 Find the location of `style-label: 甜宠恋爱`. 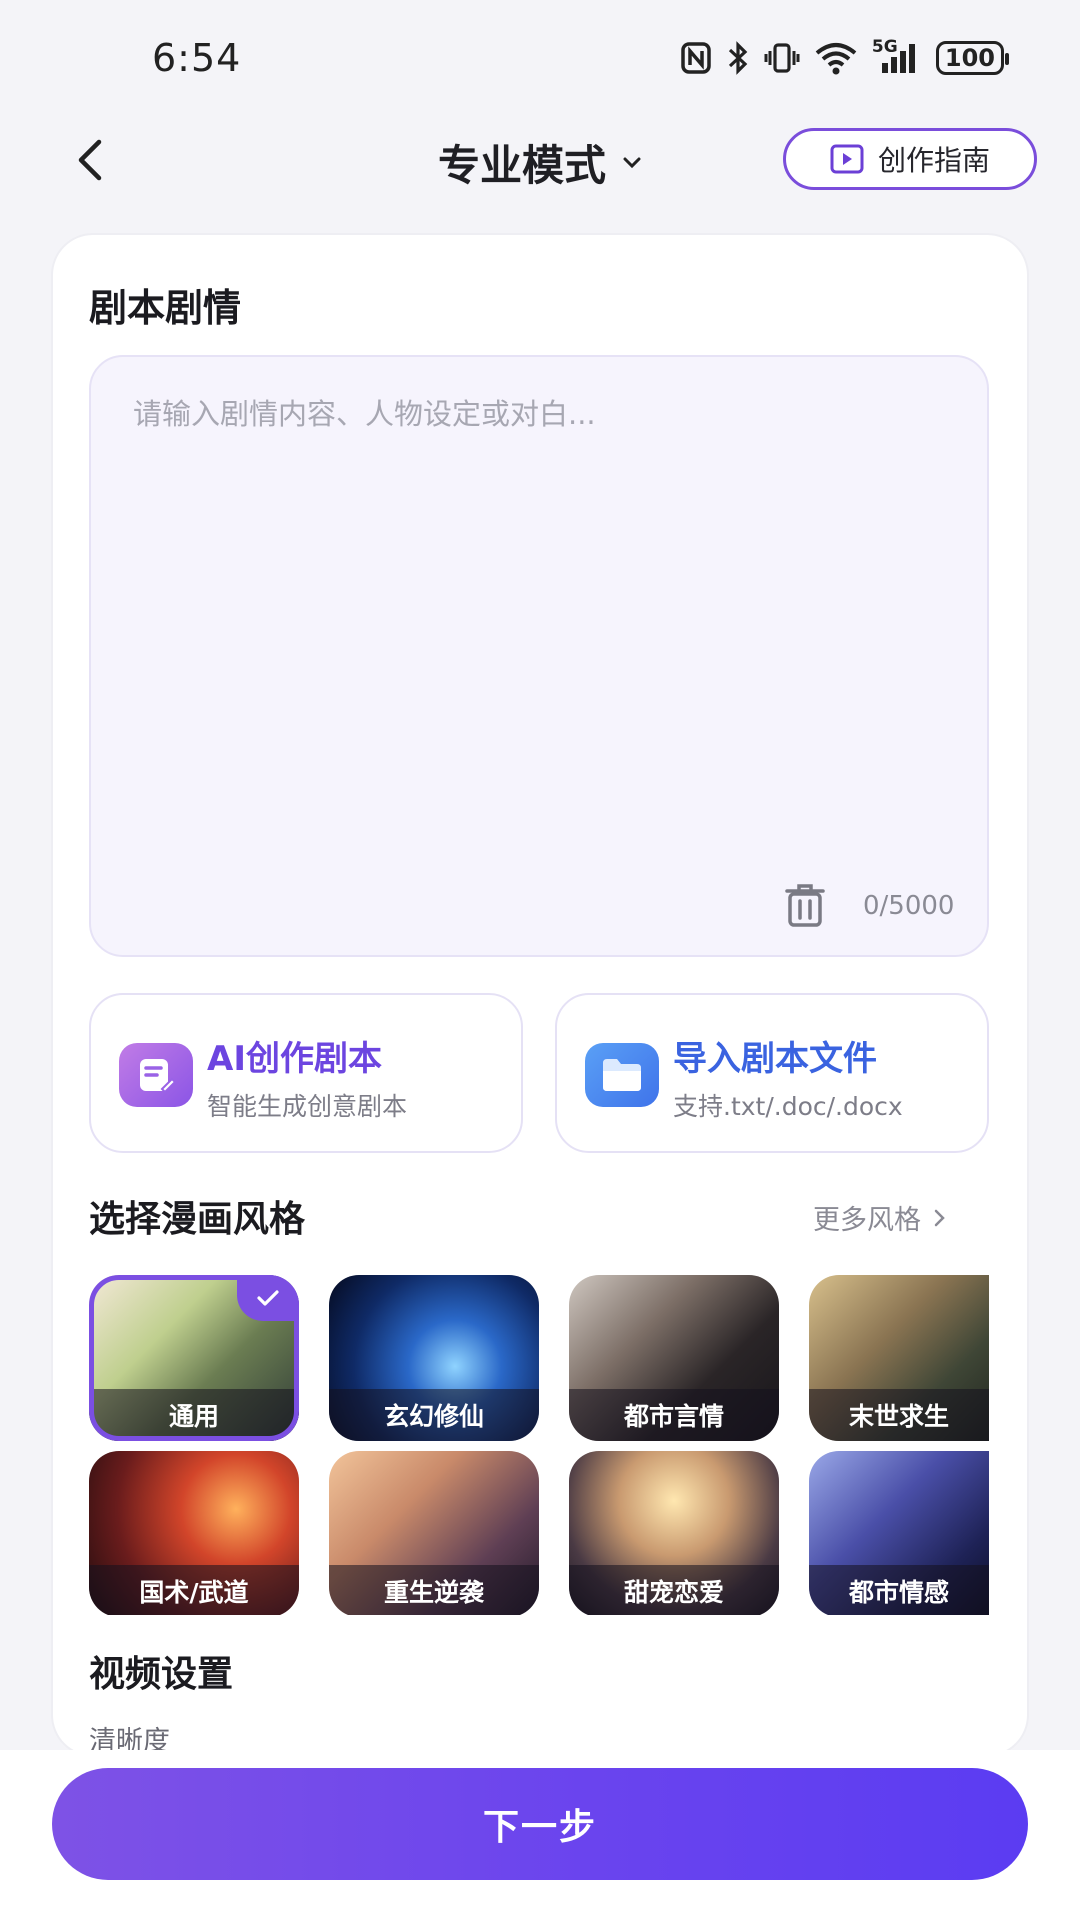

style-label: 甜宠恋爱 is located at coordinates (674, 1590).